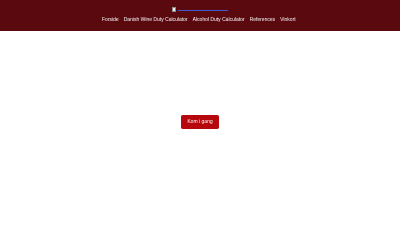 The width and height of the screenshot is (400, 250). I want to click on get-started-button: Kom i gang, so click(200, 122).